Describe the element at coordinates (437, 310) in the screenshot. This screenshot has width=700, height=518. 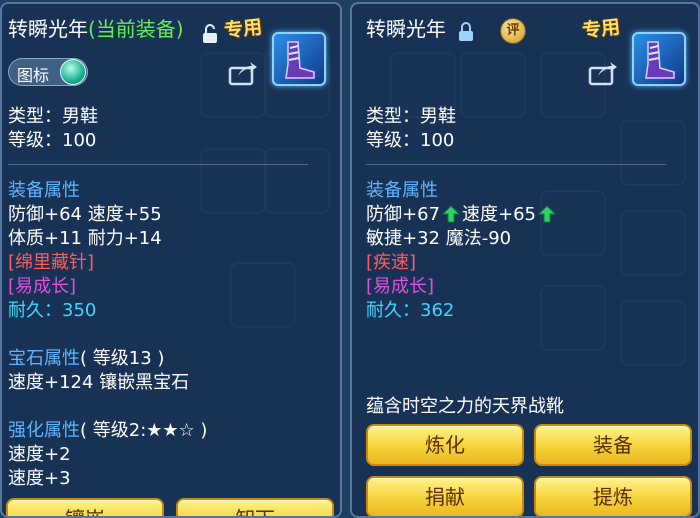
I see `durability-value: 362` at that location.